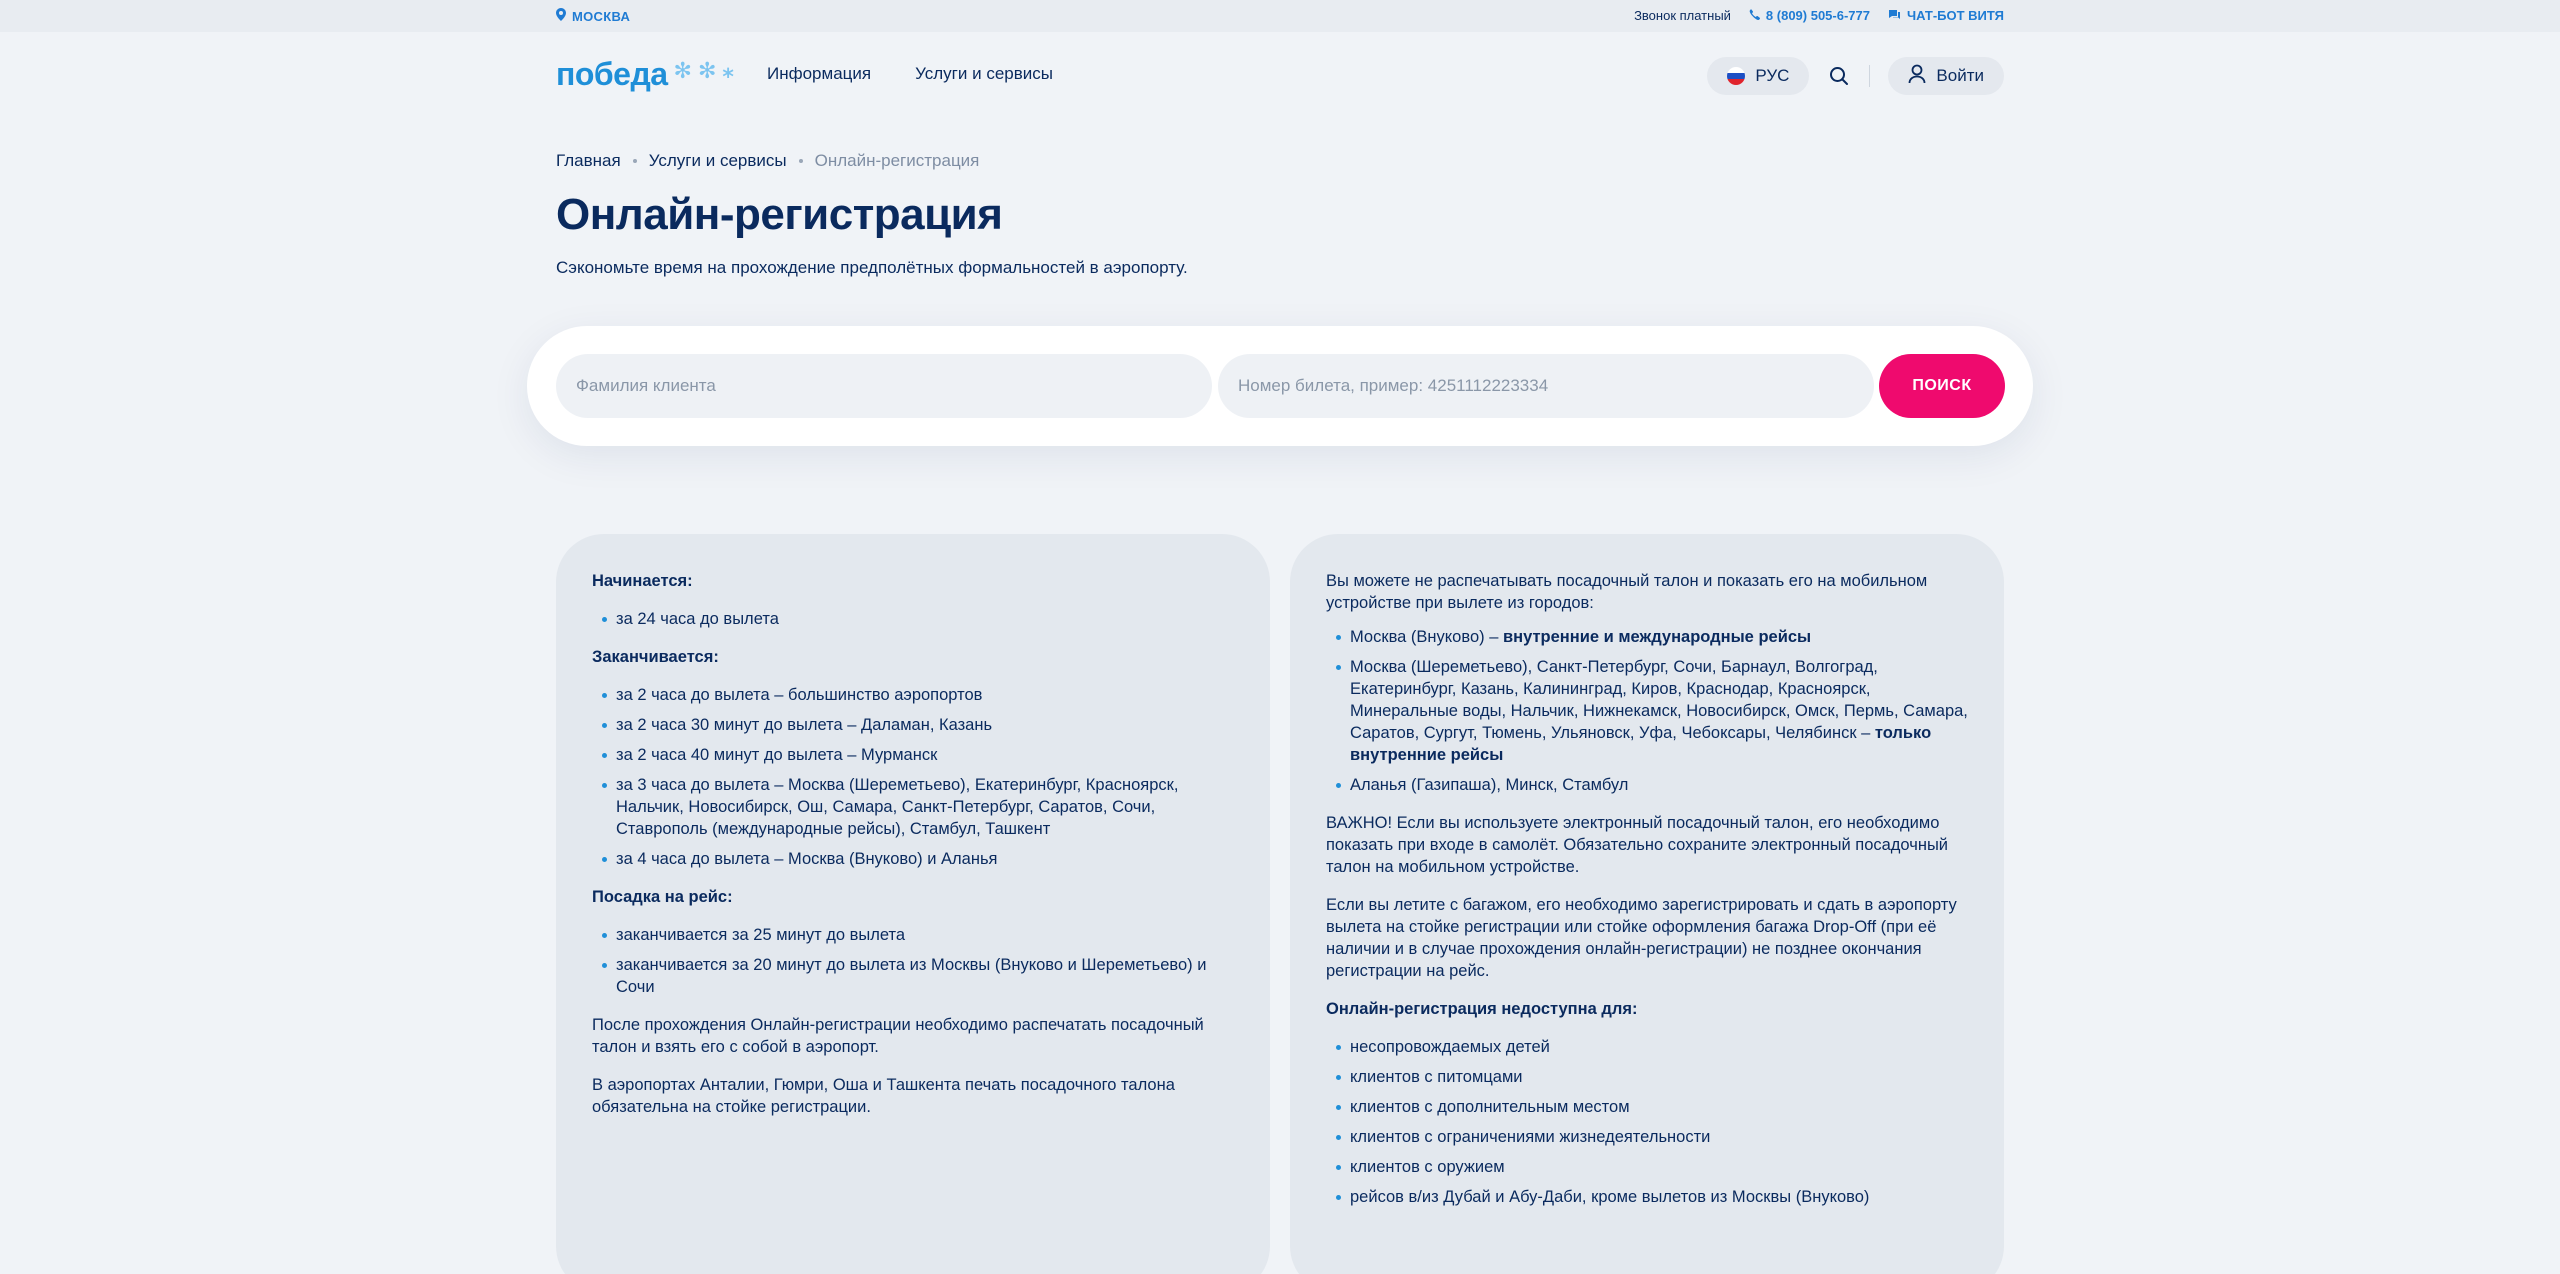 Image resolution: width=2560 pixels, height=1274 pixels. Describe the element at coordinates (1754, 15) in the screenshot. I see `phone-icon` at that location.